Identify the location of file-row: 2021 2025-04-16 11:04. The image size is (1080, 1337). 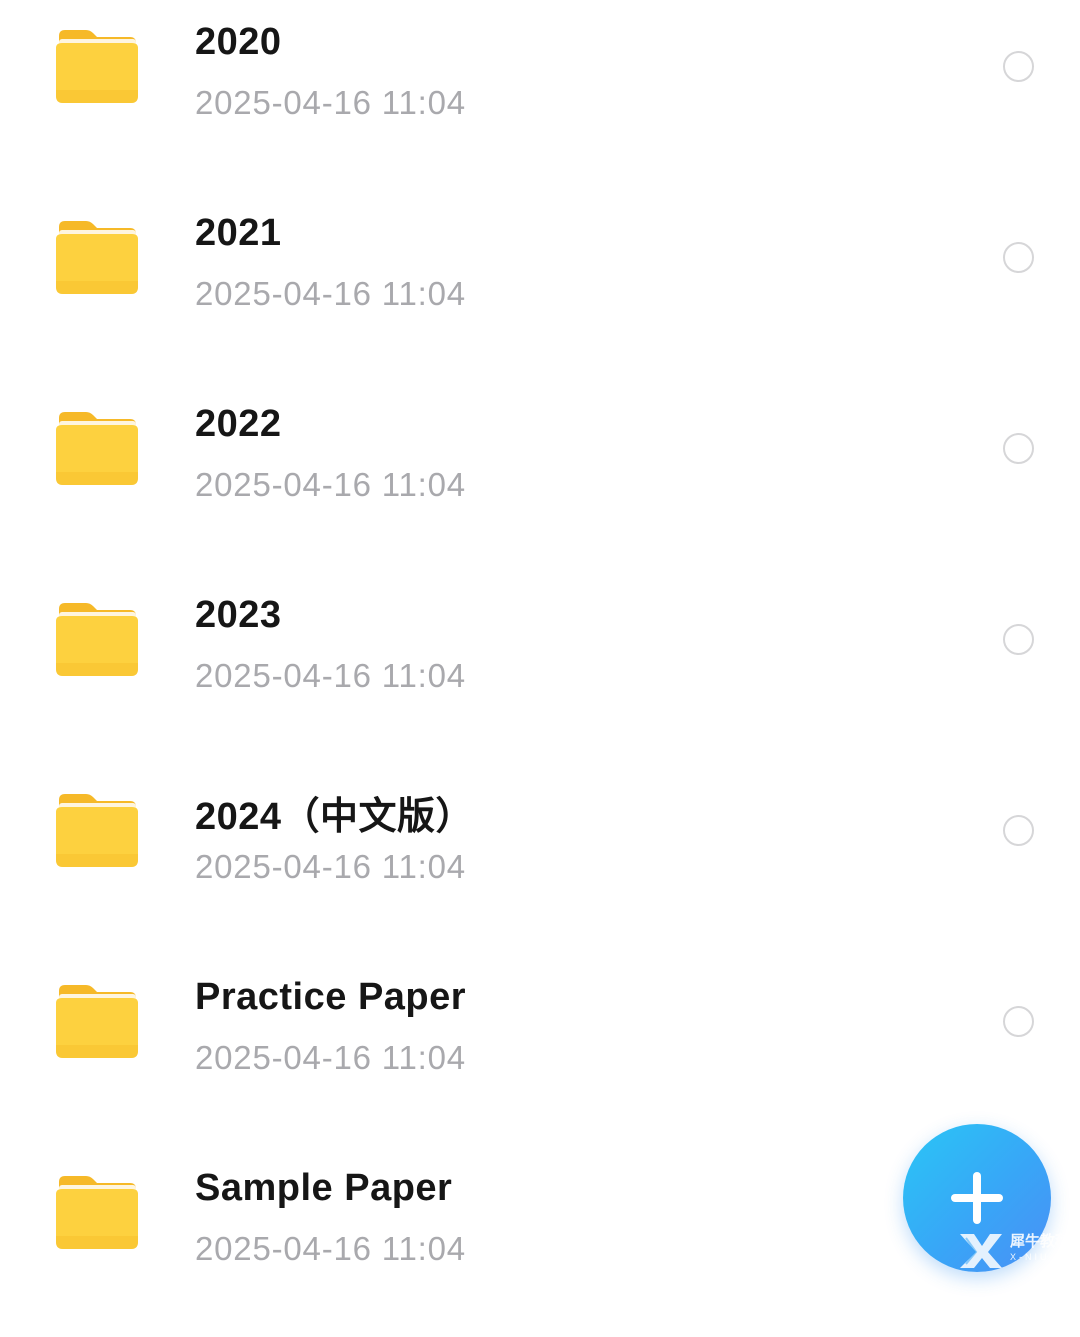
(540, 286).